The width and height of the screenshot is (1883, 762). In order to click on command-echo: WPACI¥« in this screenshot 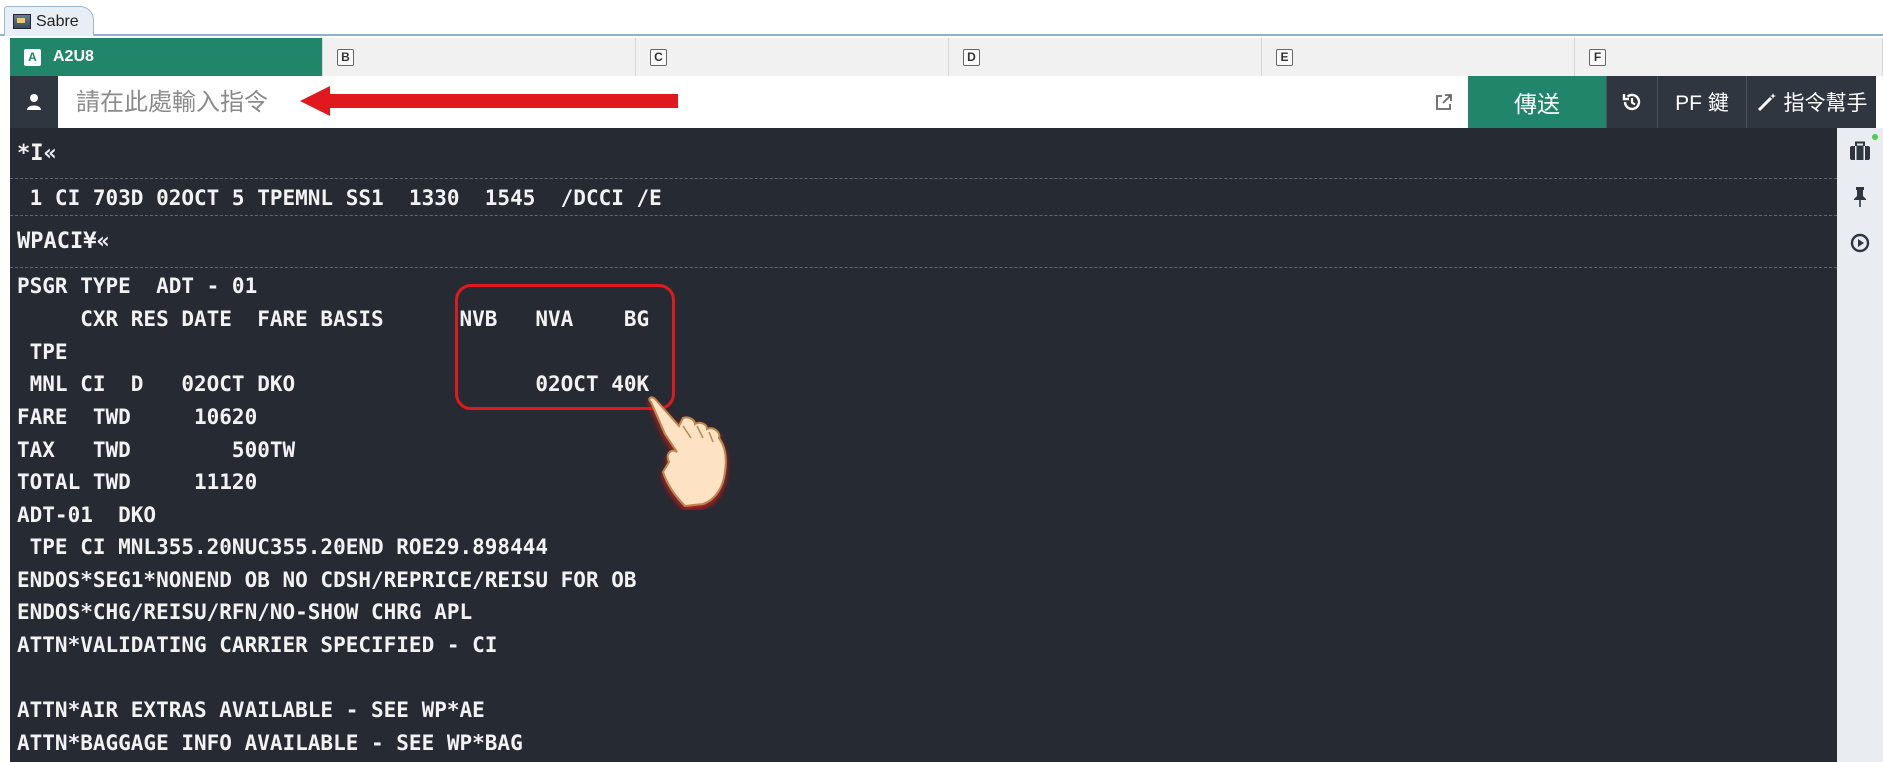, I will do `click(63, 241)`.